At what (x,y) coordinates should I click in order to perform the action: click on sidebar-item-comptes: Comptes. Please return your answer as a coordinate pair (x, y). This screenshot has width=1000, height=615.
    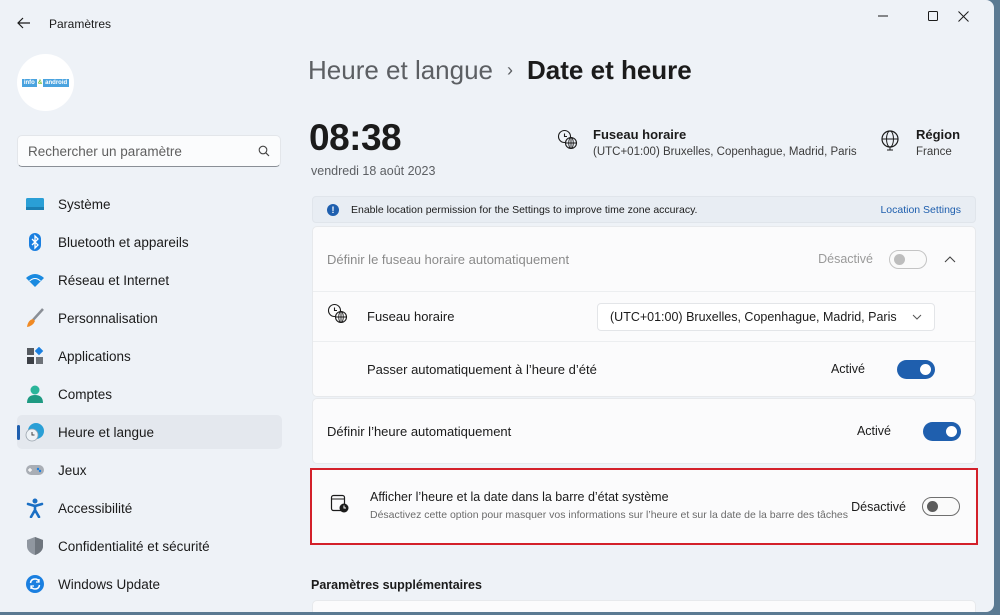
    Looking at the image, I should click on (149, 394).